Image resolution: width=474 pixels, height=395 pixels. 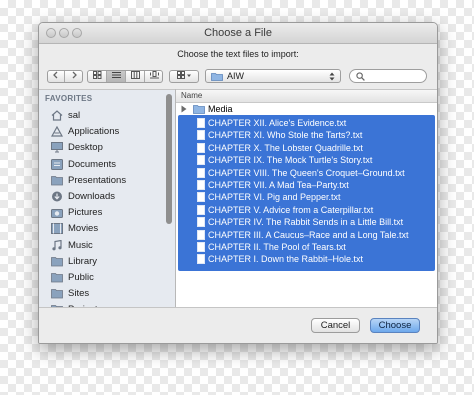 I want to click on sidebar-item-movies: Movies, so click(x=109, y=229).